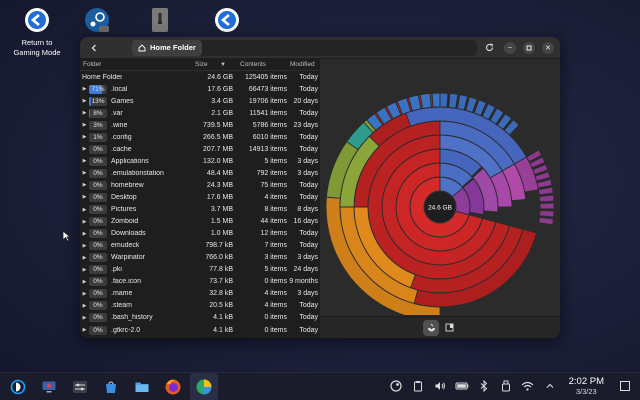 The width and height of the screenshot is (640, 400). Describe the element at coordinates (418, 386) in the screenshot. I see `clipboard-button` at that location.